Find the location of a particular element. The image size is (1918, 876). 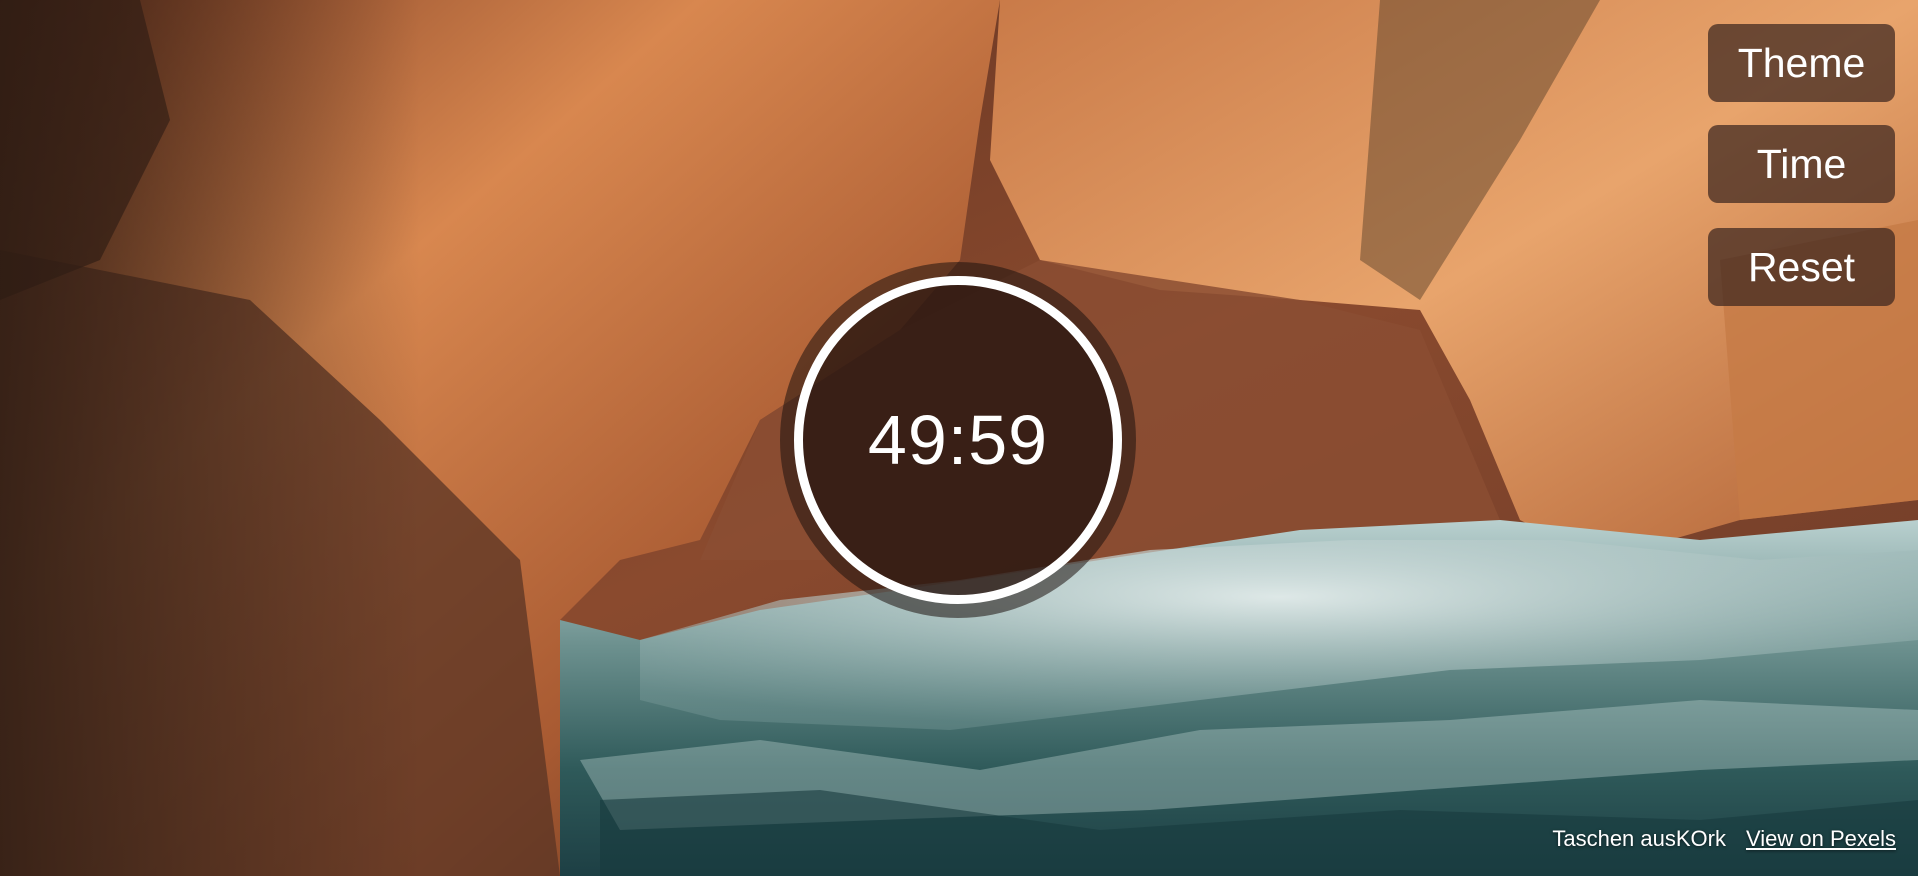

time-button: Time is located at coordinates (1801, 164).